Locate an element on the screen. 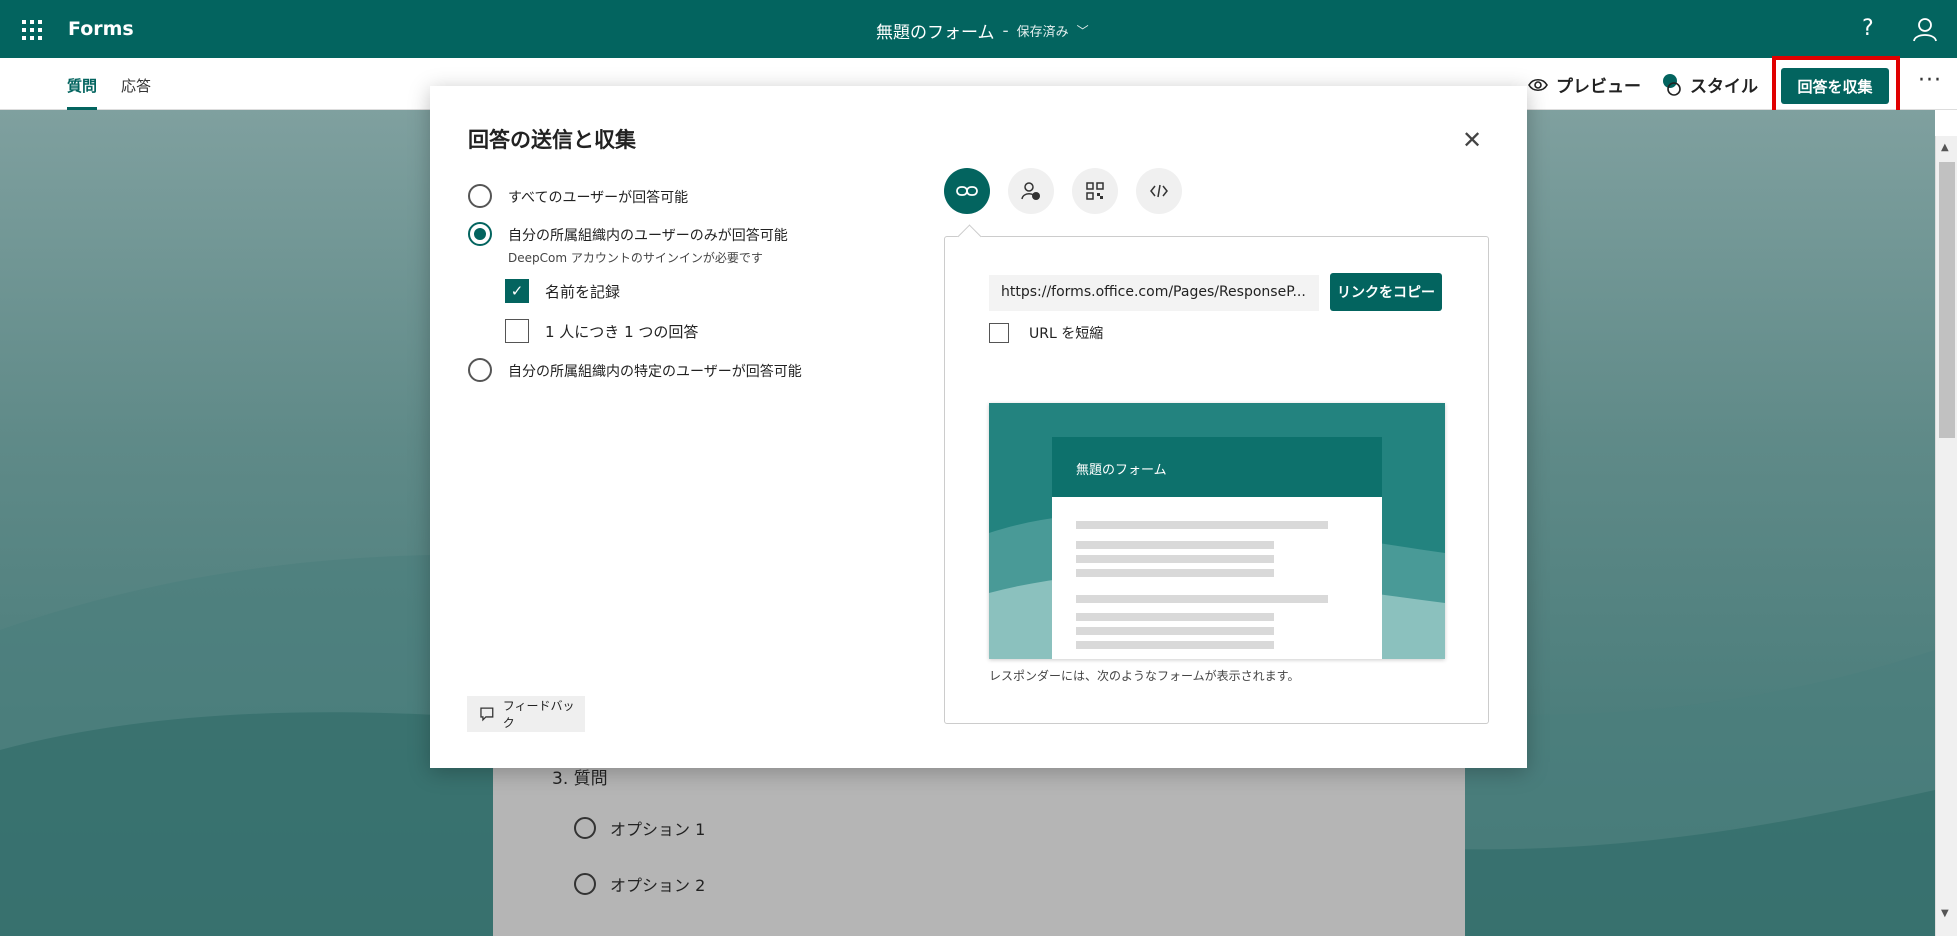 The image size is (1957, 936). tab-responses: 応答 is located at coordinates (136, 85).